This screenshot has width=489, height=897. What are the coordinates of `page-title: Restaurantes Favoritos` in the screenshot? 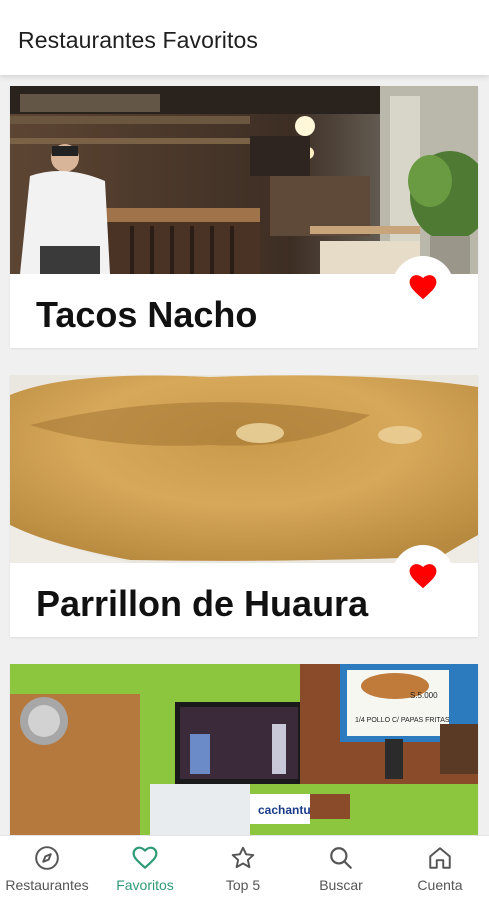 It's located at (138, 40).